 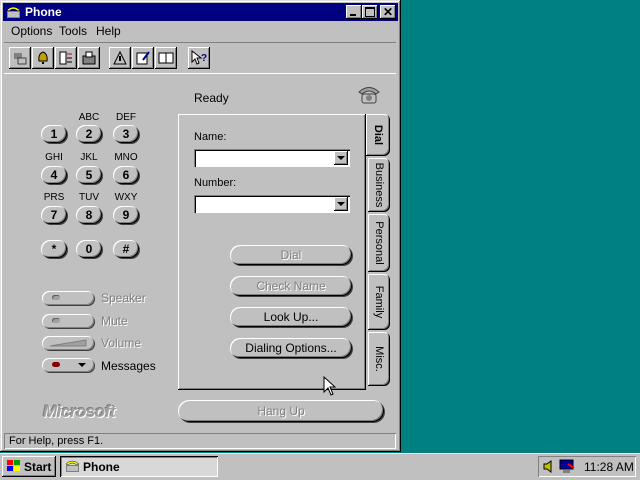 I want to click on key-5: 5, so click(x=89, y=175).